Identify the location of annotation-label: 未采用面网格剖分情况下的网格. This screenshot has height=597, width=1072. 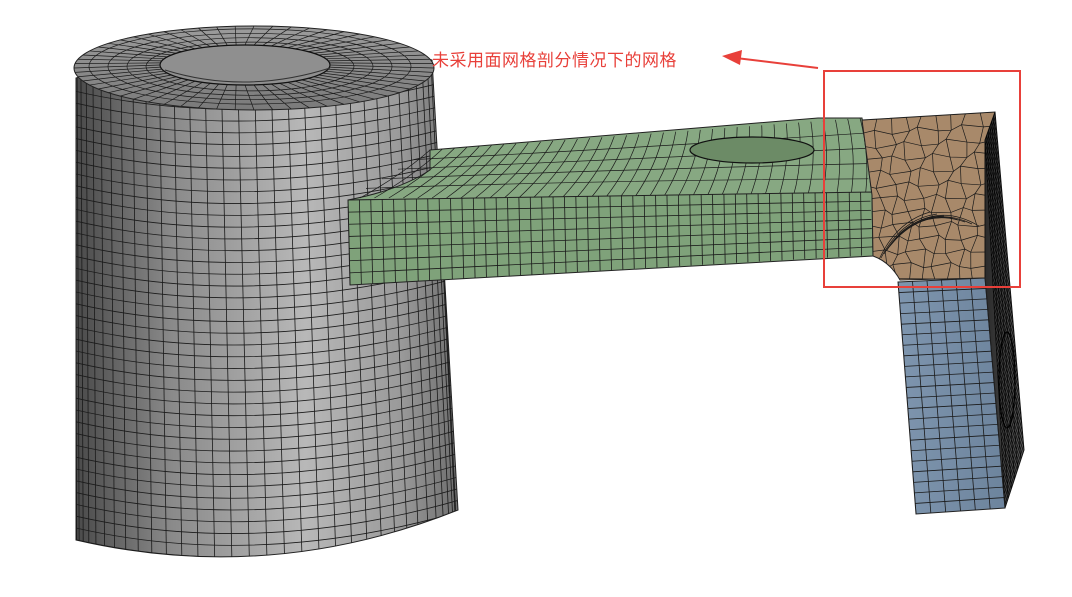
(554, 61).